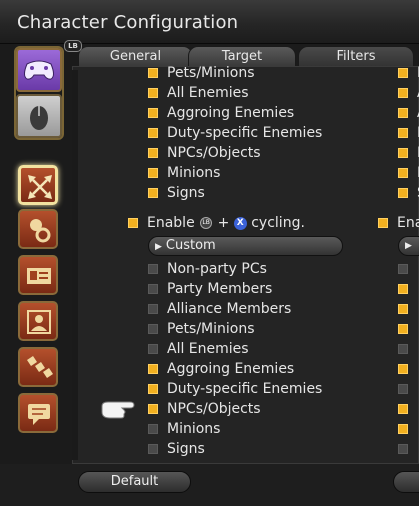 The image size is (419, 506). I want to click on footer-bar, so click(209, 485).